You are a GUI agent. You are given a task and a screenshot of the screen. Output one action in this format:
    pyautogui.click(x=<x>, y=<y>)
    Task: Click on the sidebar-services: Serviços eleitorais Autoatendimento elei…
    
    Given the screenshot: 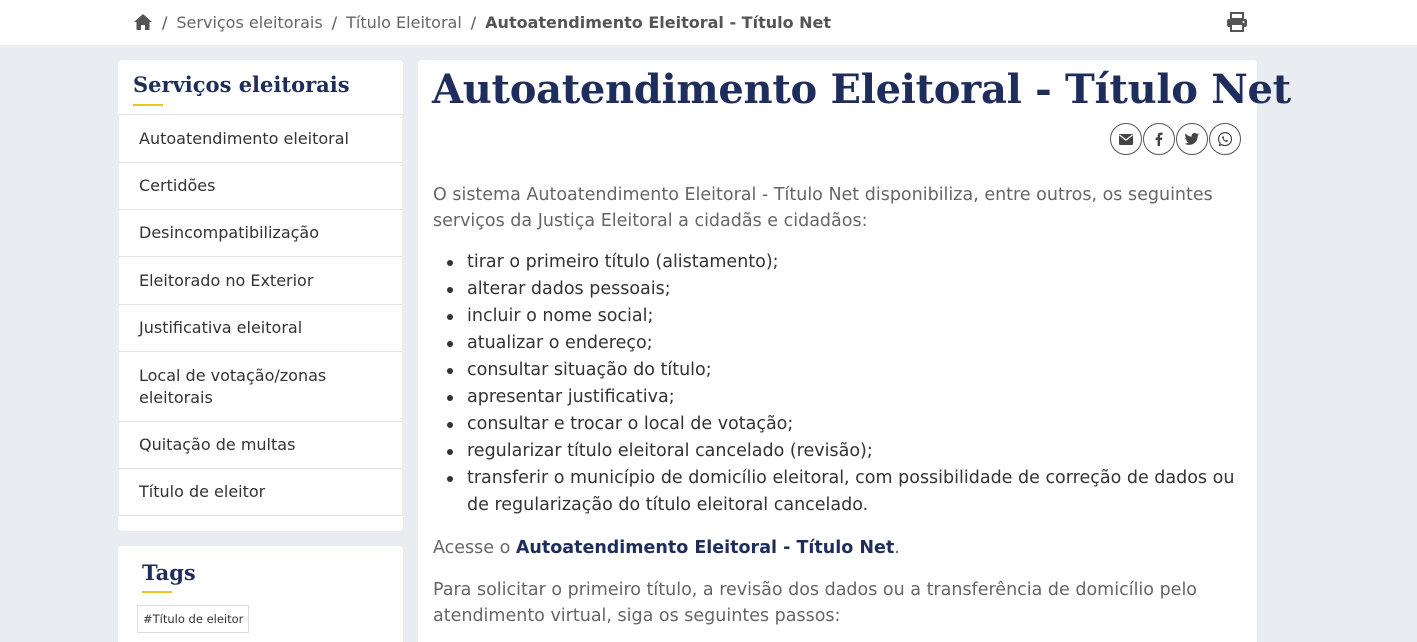 What is the action you would take?
    pyautogui.click(x=260, y=295)
    